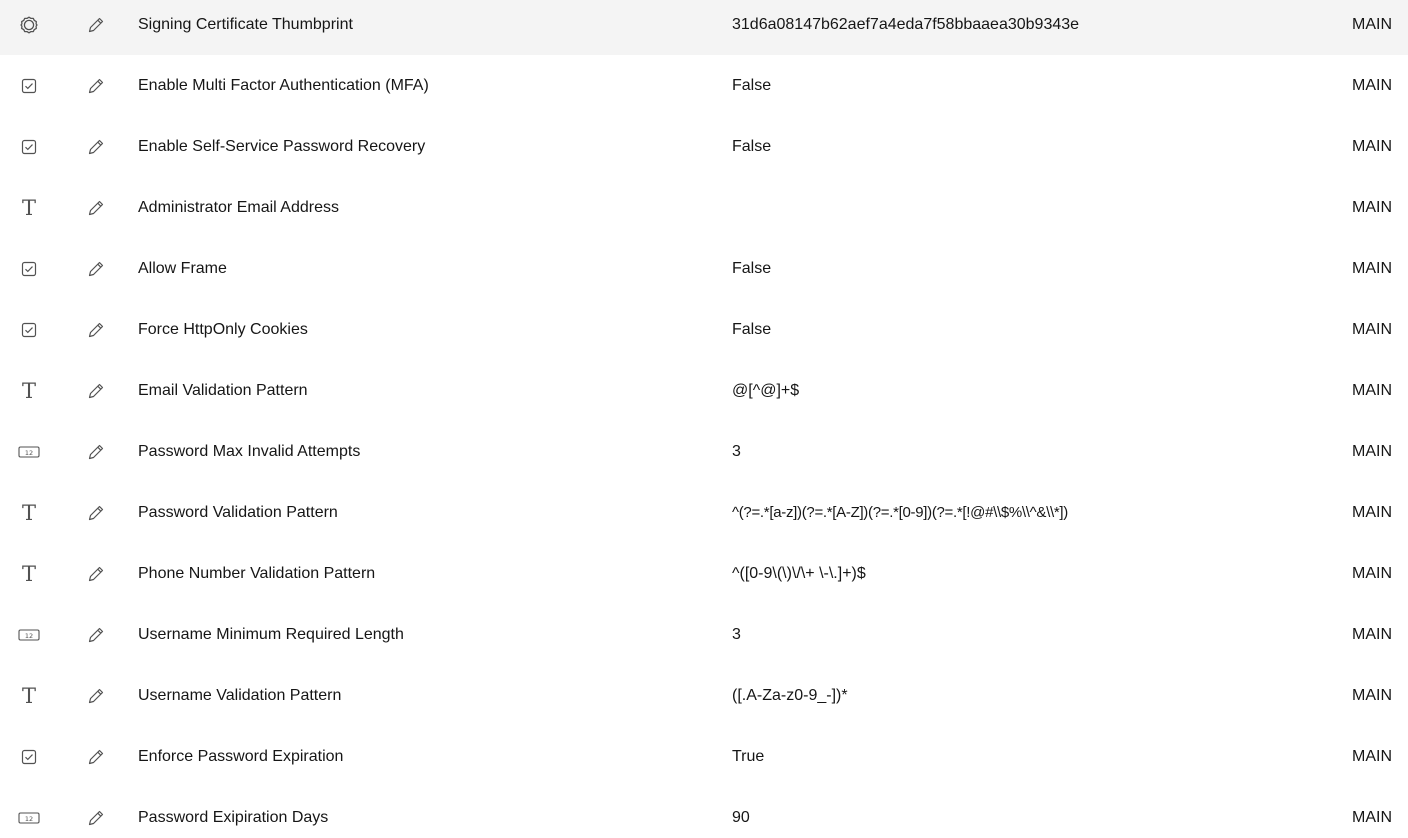 Image resolution: width=1408 pixels, height=838 pixels. Describe the element at coordinates (249, 451) in the screenshot. I see `setting-name: Password Max Invalid Attempts` at that location.